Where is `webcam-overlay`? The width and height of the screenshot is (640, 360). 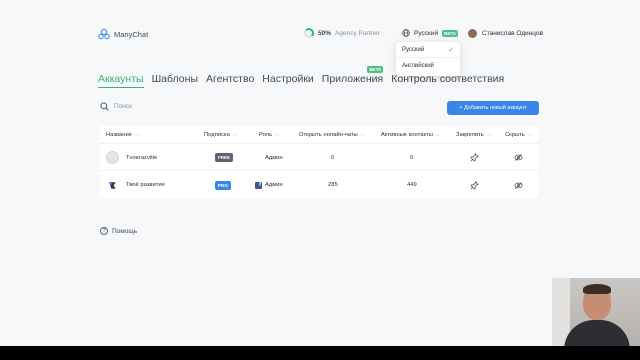
webcam-overlay is located at coordinates (596, 312).